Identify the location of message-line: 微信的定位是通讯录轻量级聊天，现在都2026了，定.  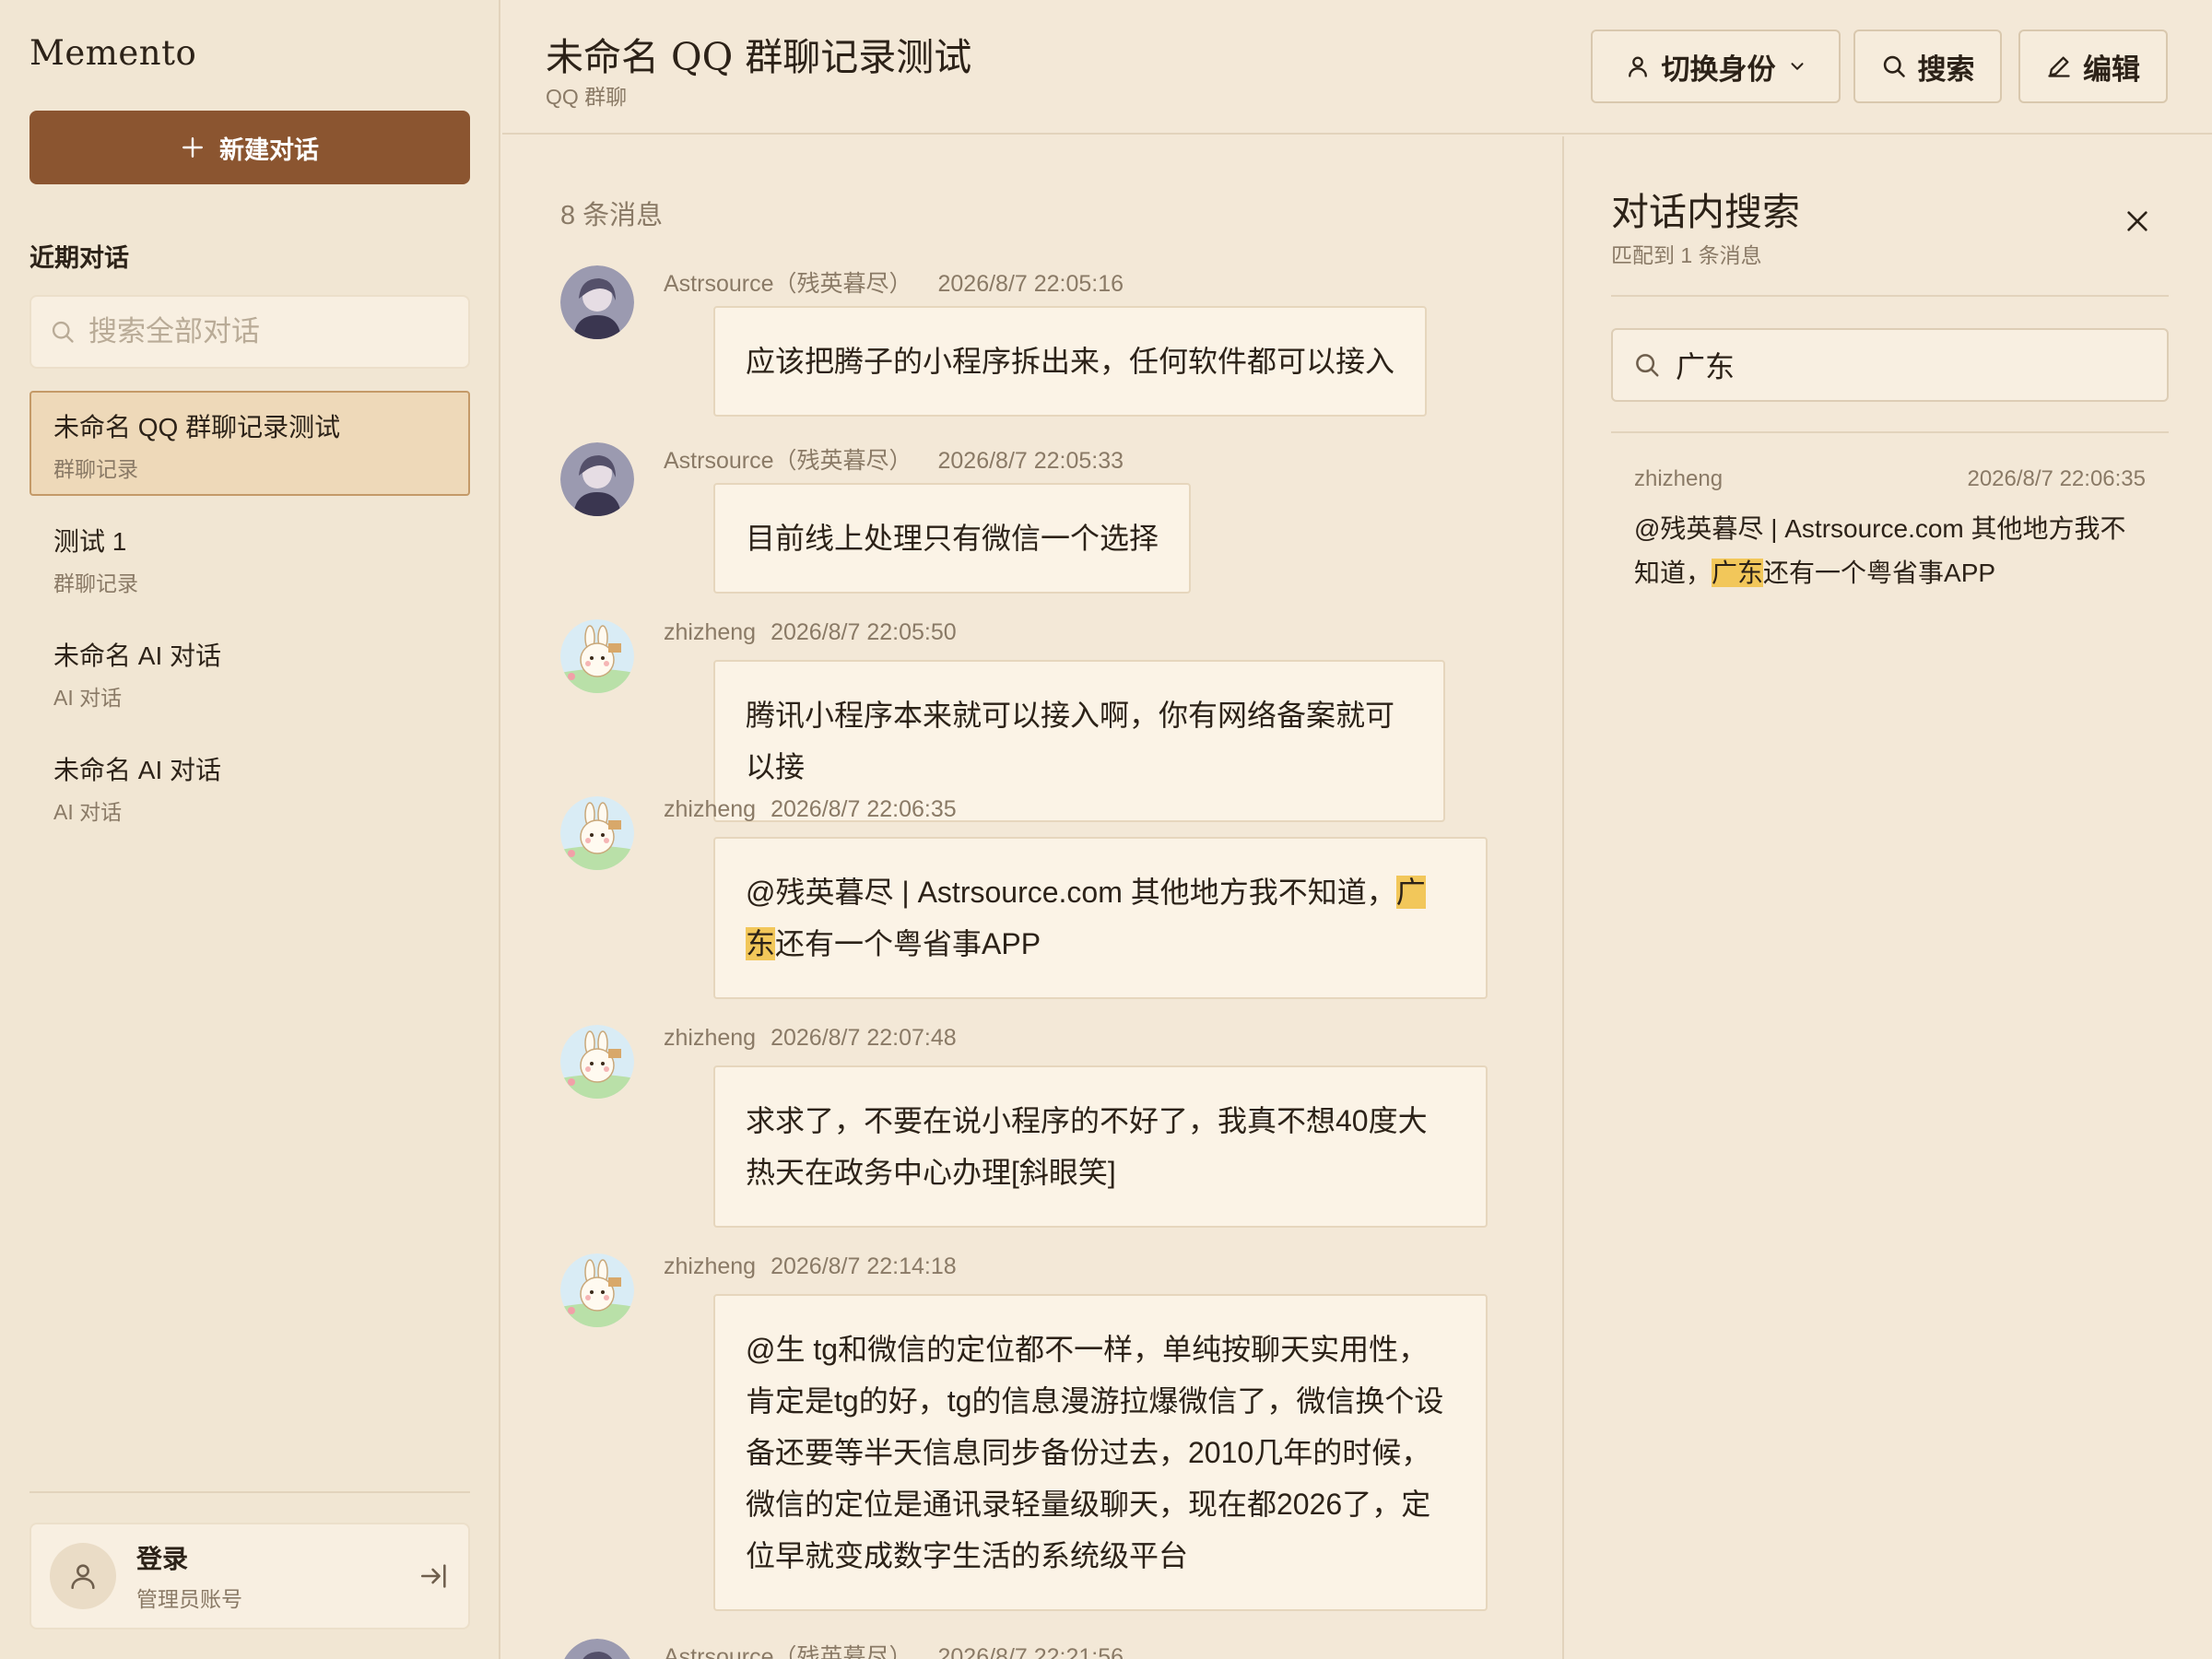
(1088, 1504).